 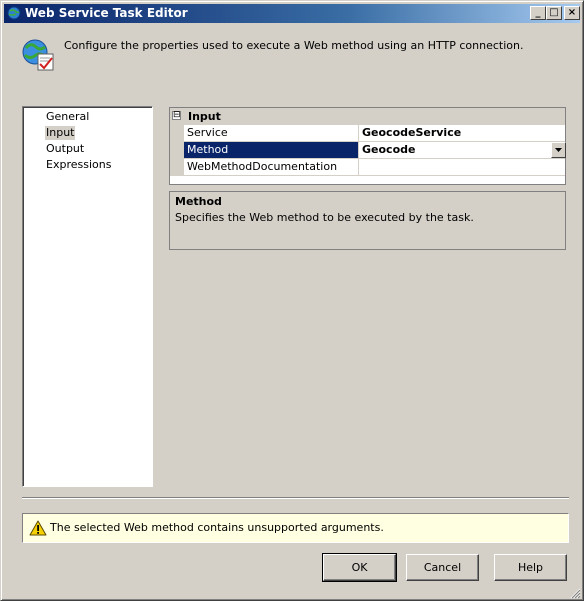 What do you see at coordinates (176, 115) in the screenshot?
I see `collapse-icon: ⊟` at bounding box center [176, 115].